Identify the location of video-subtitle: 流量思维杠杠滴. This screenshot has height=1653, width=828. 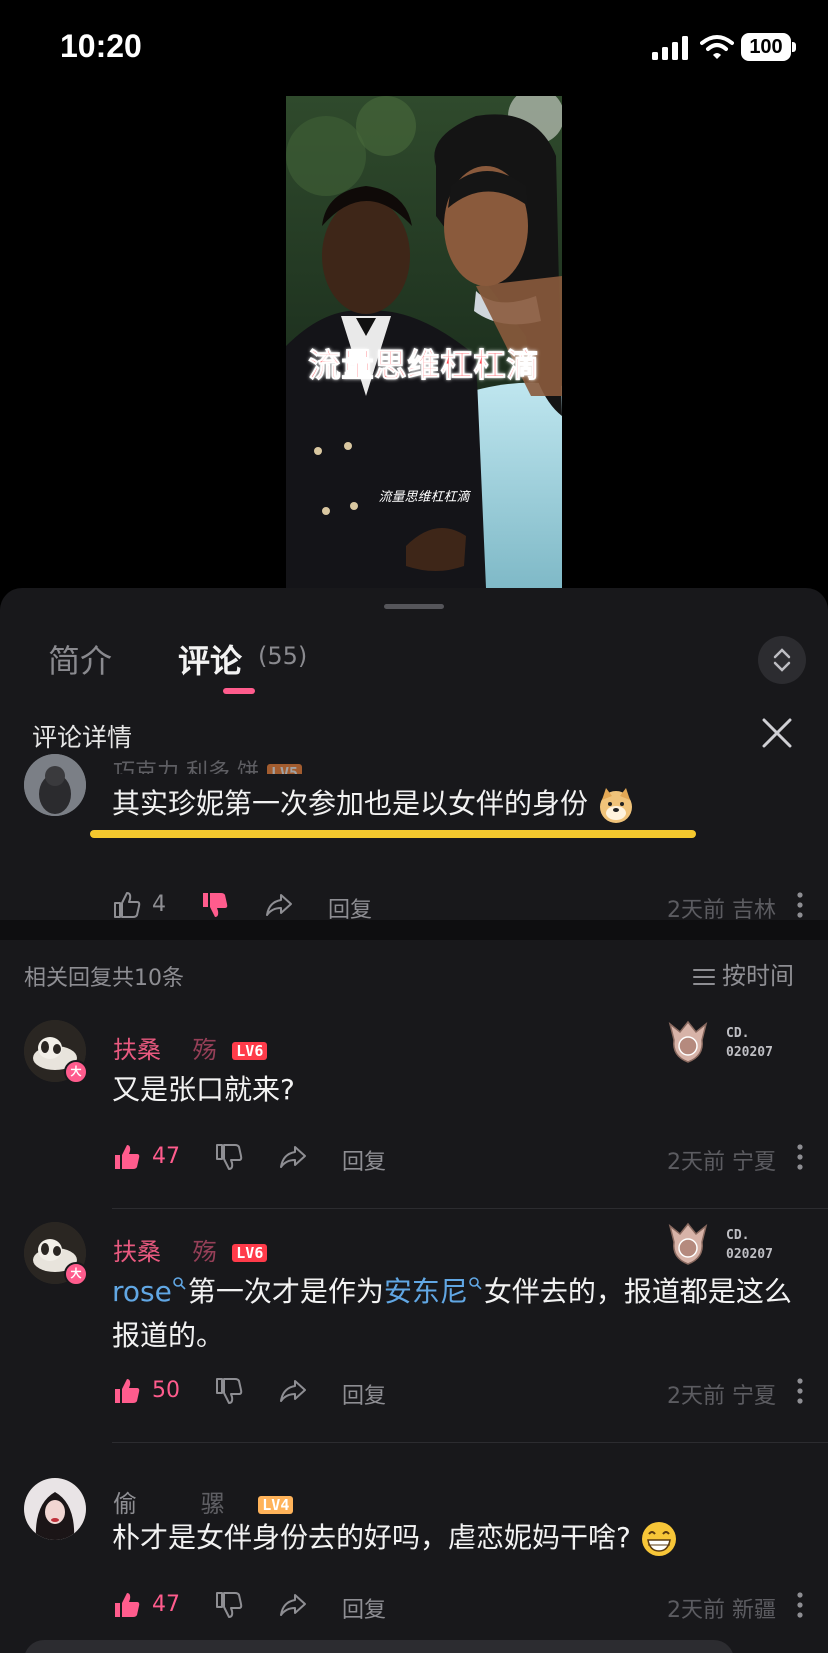
(424, 497).